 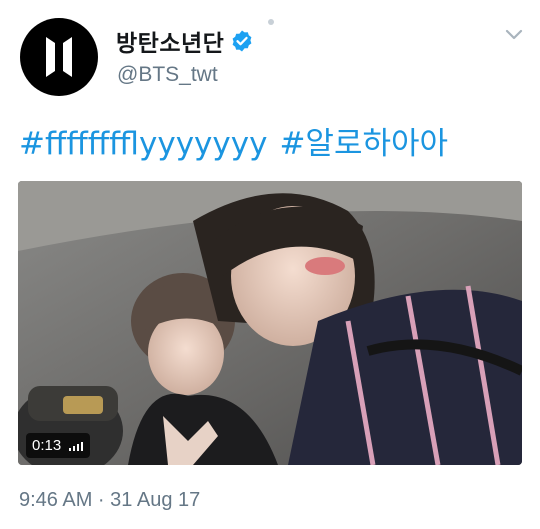 What do you see at coordinates (271, 22) in the screenshot?
I see `unread-dot` at bounding box center [271, 22].